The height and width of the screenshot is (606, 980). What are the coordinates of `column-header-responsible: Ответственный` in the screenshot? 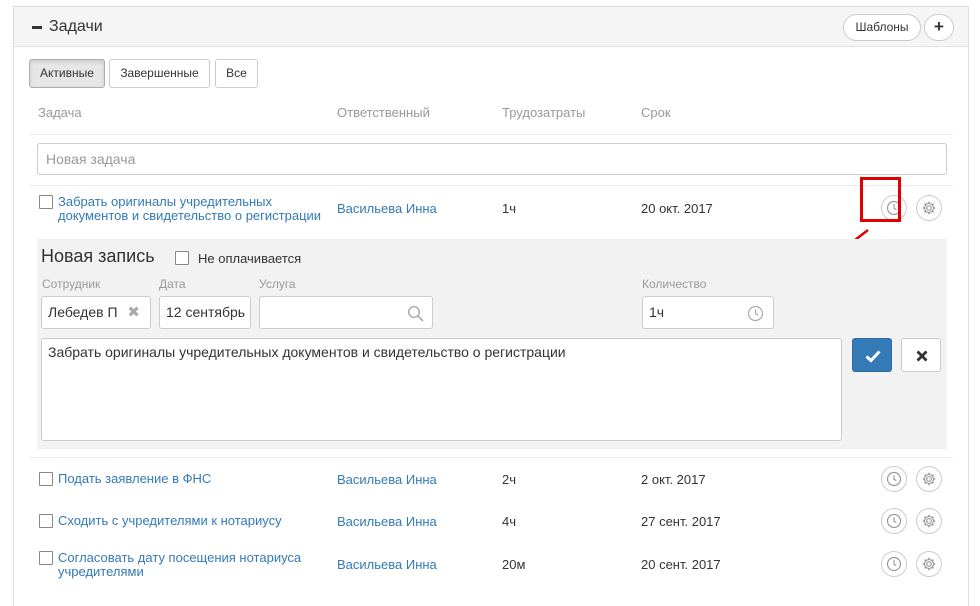 It's located at (383, 112).